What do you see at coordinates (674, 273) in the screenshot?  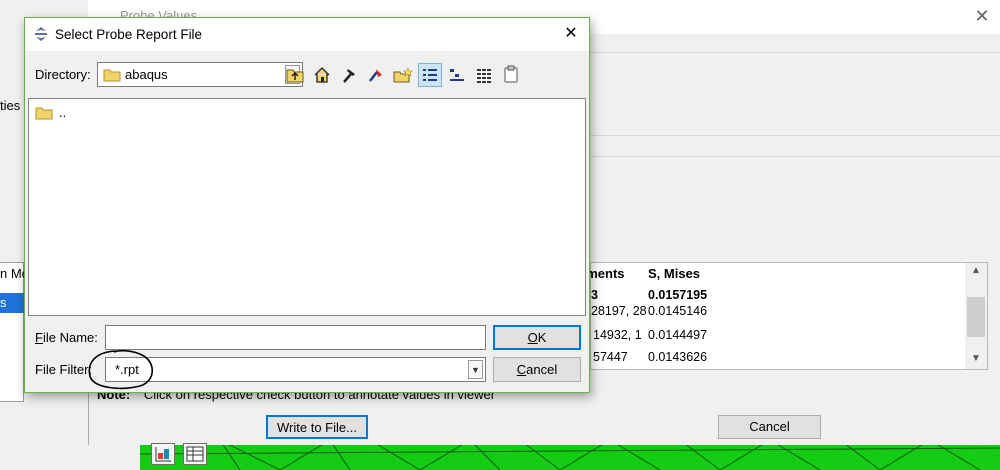 I see `column-header-s-mises: S, Mises` at bounding box center [674, 273].